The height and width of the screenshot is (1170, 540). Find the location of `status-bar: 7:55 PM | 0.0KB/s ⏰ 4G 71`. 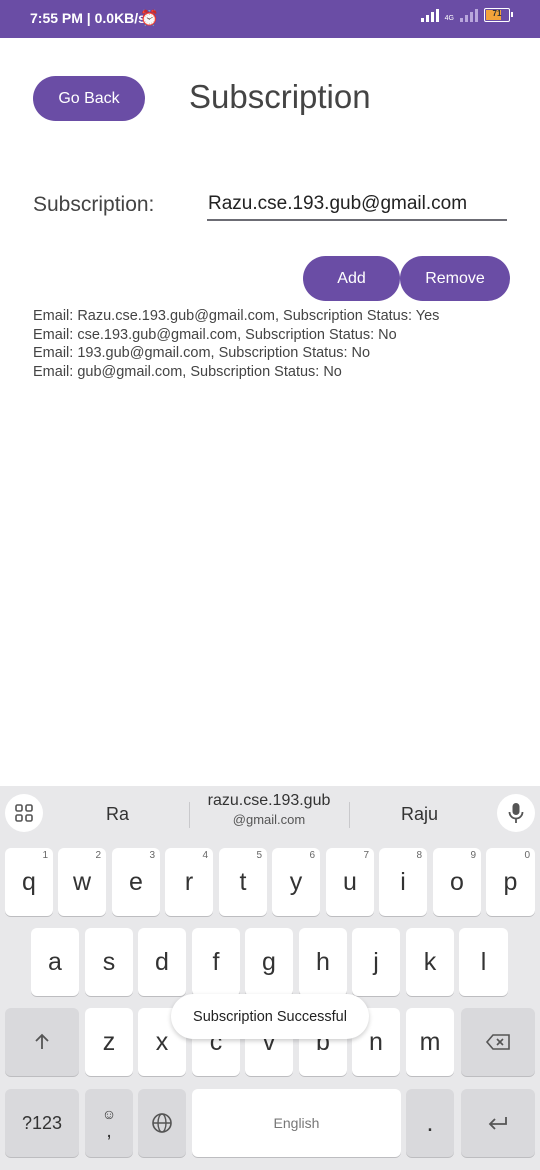

status-bar: 7:55 PM | 0.0KB/s ⏰ 4G 71 is located at coordinates (270, 19).